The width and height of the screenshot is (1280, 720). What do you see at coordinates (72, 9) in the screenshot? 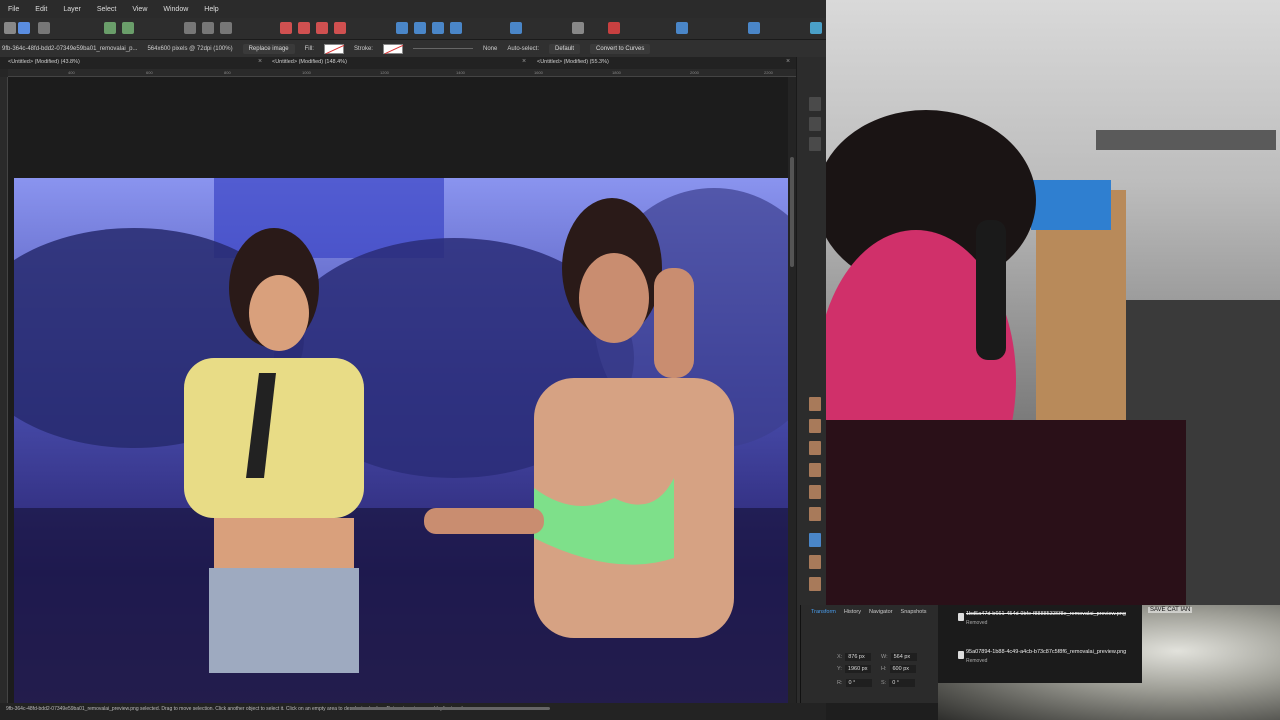
I see `menu-layer: Layer` at bounding box center [72, 9].